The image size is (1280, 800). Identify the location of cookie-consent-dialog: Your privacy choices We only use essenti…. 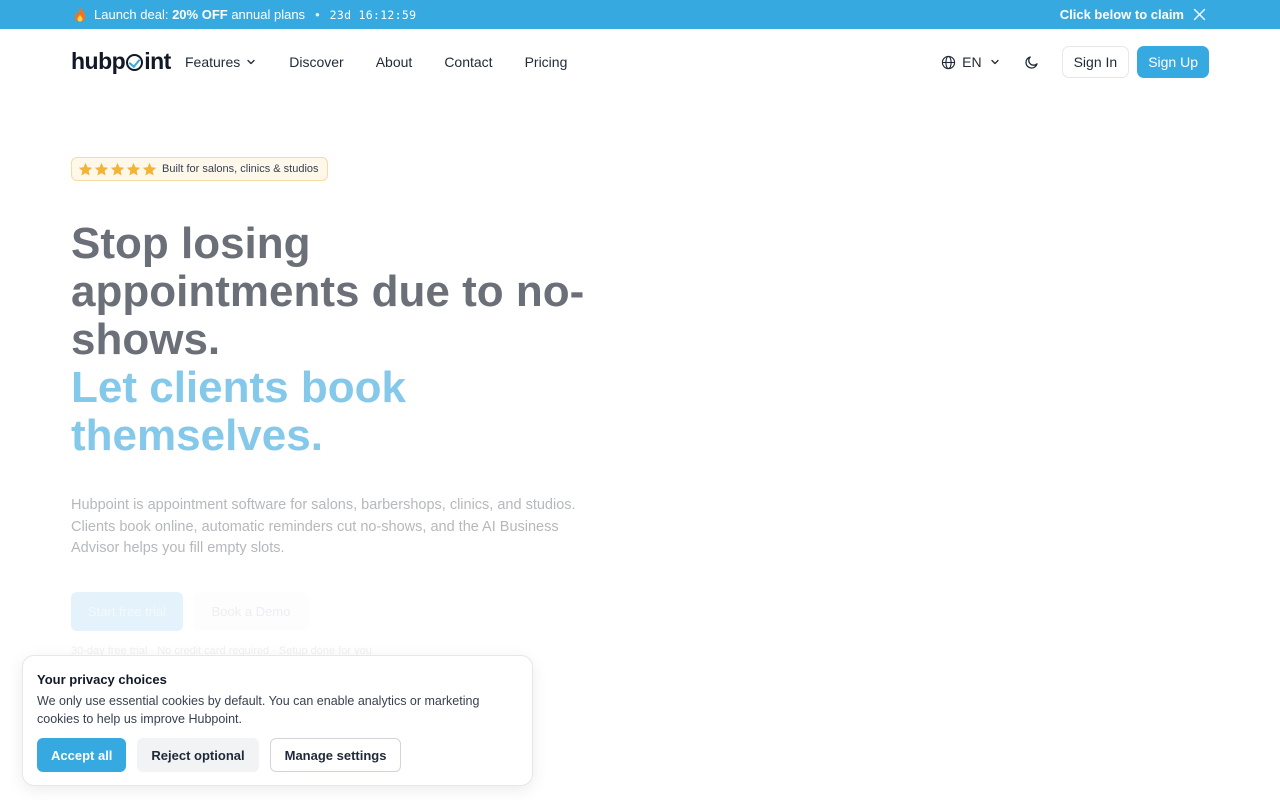
(277, 720).